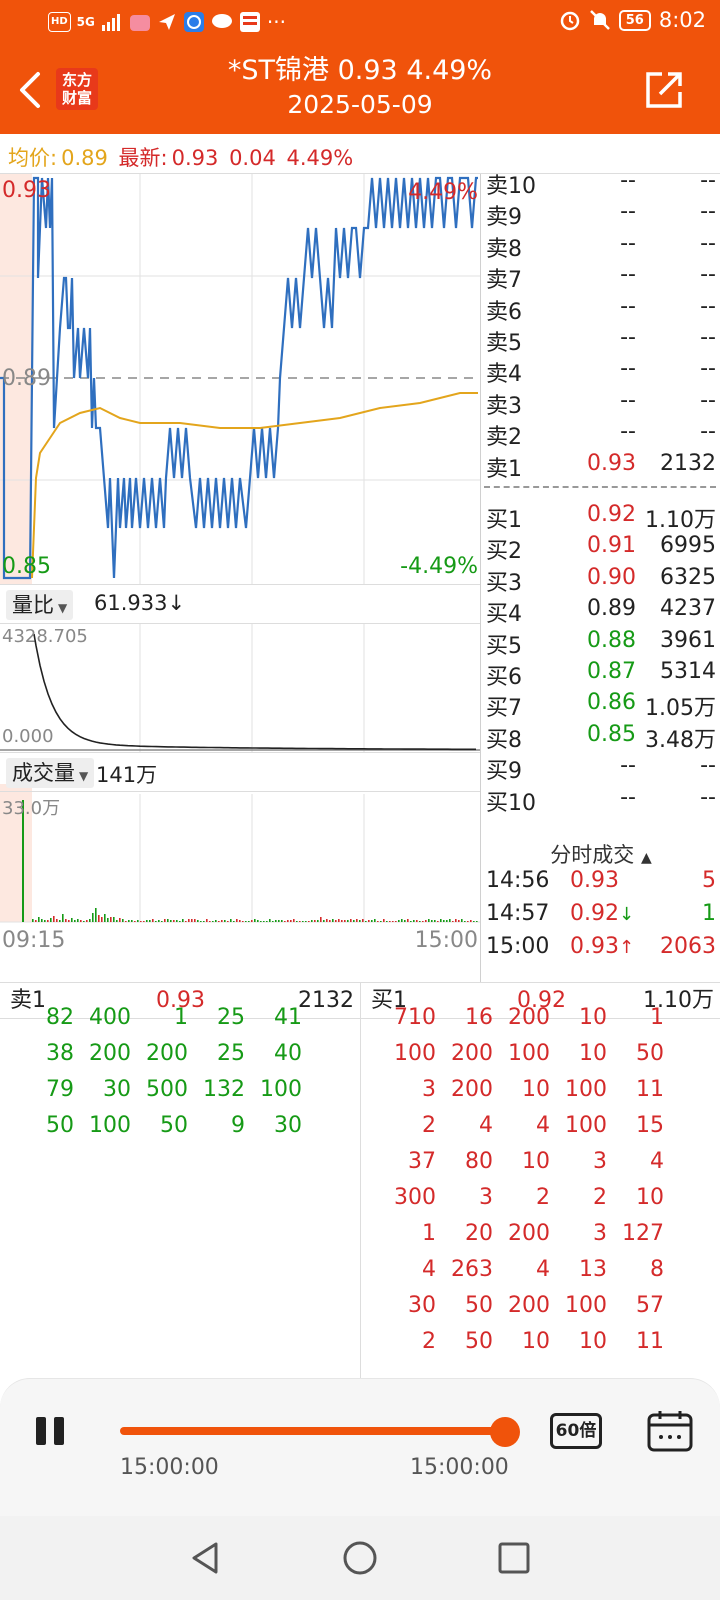 The height and width of the screenshot is (1600, 720). I want to click on buy-level-row: 买5 0.88 3961, so click(601, 642).